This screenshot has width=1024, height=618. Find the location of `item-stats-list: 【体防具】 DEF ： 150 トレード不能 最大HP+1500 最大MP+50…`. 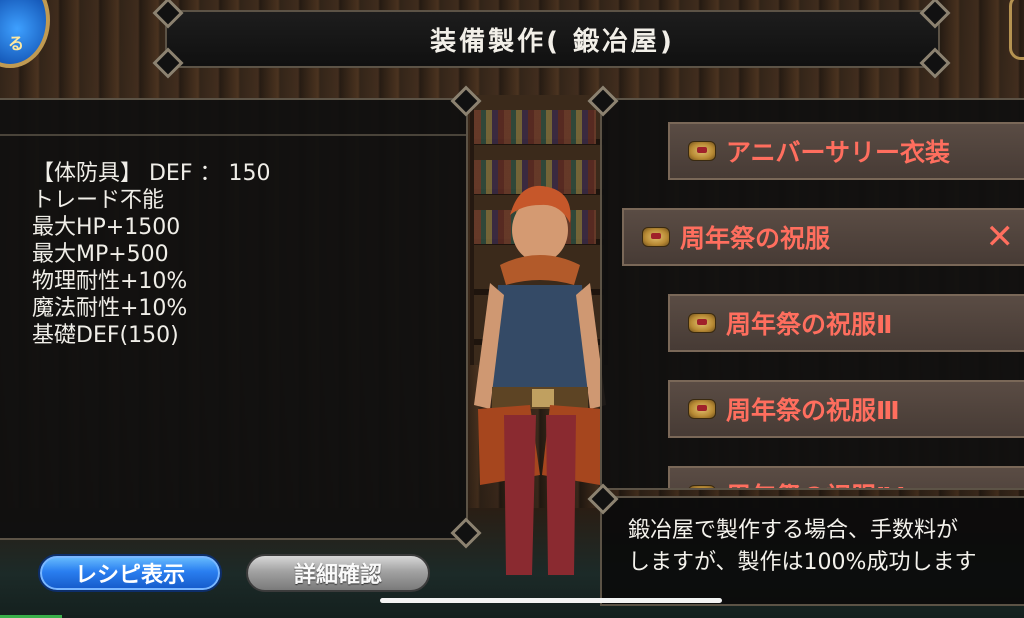

item-stats-list: 【体防具】 DEF ： 150 トレード不能 最大HP+1500 最大MP+50… is located at coordinates (151, 254).